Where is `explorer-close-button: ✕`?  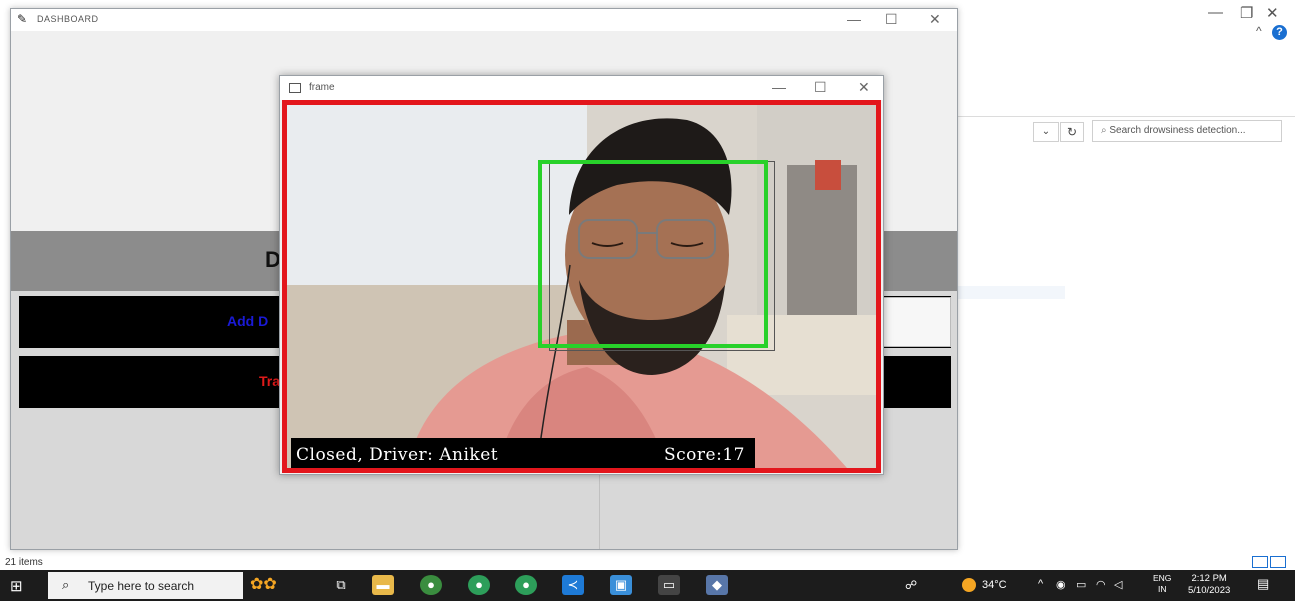 explorer-close-button: ✕ is located at coordinates (1272, 13).